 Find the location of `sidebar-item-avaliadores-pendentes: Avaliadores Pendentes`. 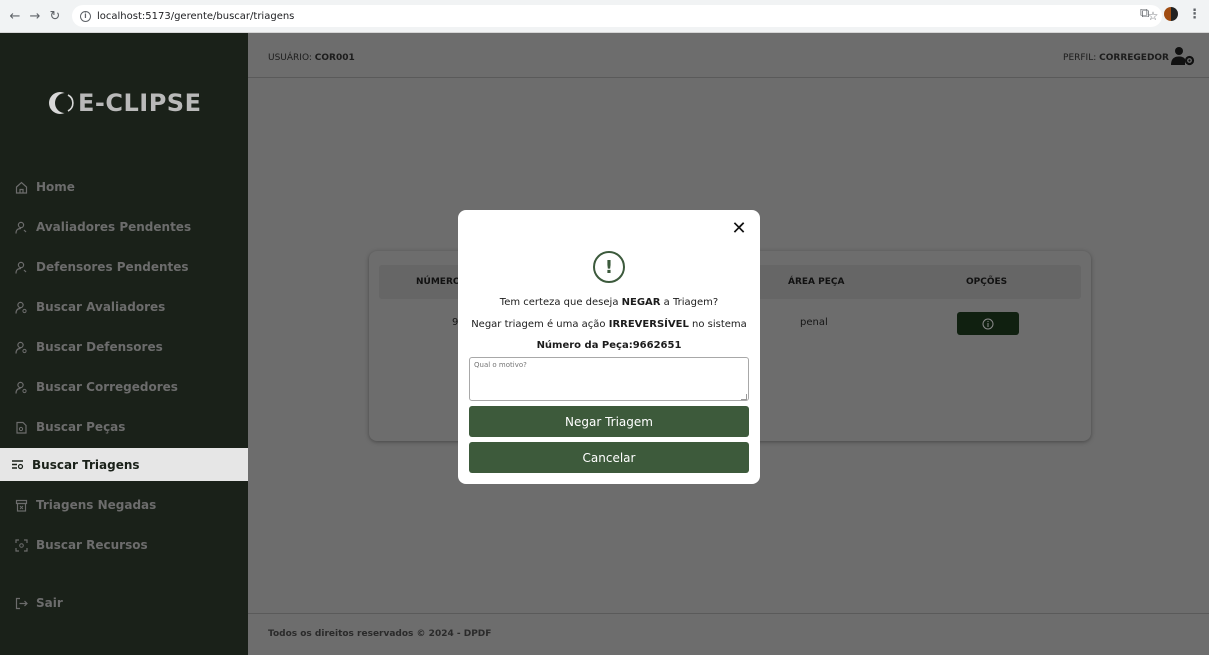

sidebar-item-avaliadores-pendentes: Avaliadores Pendentes is located at coordinates (124, 227).